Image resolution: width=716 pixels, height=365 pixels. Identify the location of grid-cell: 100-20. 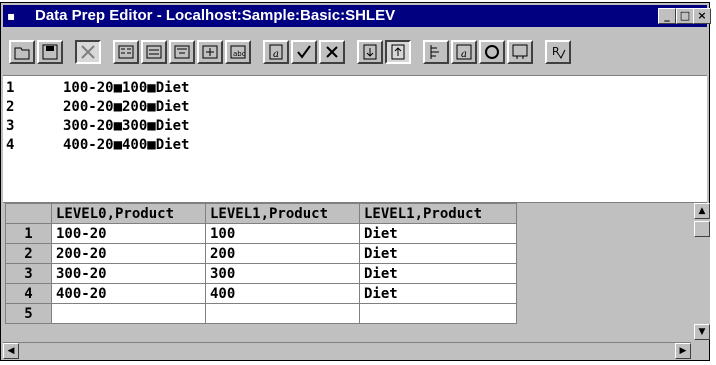
(128, 233).